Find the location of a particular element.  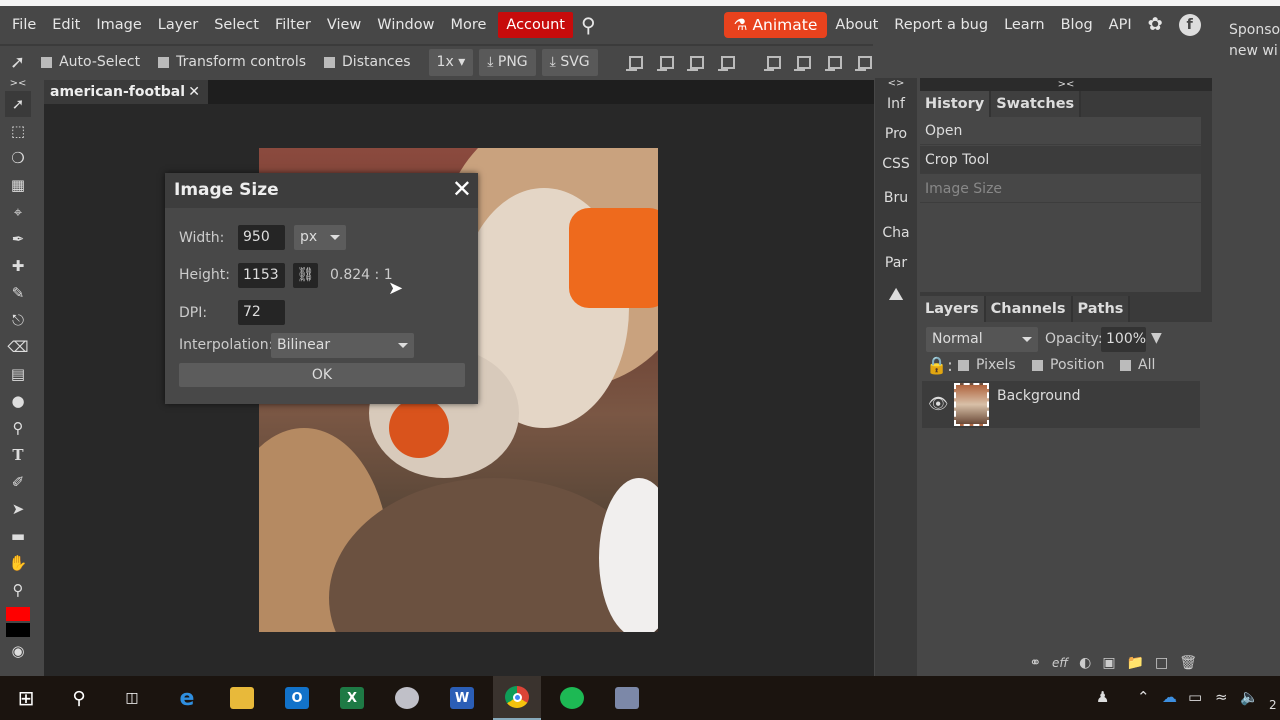

image-icon: ⛰ is located at coordinates (896, 294).